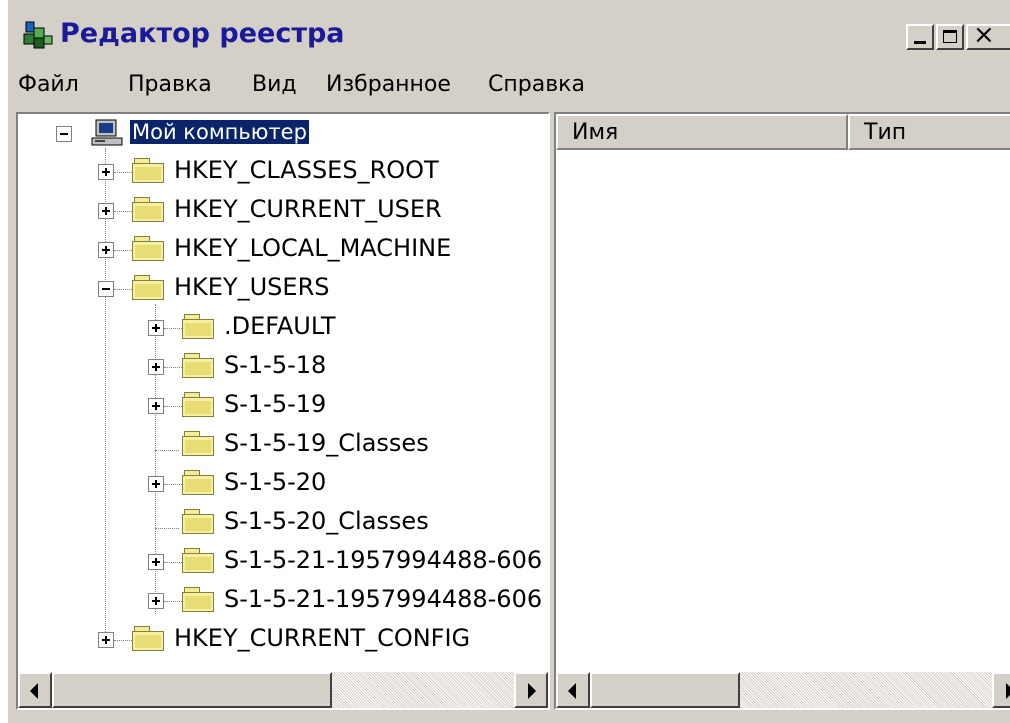 This screenshot has height=723, width=1010. What do you see at coordinates (388, 84) in the screenshot?
I see `menu-favorites: Избранное` at bounding box center [388, 84].